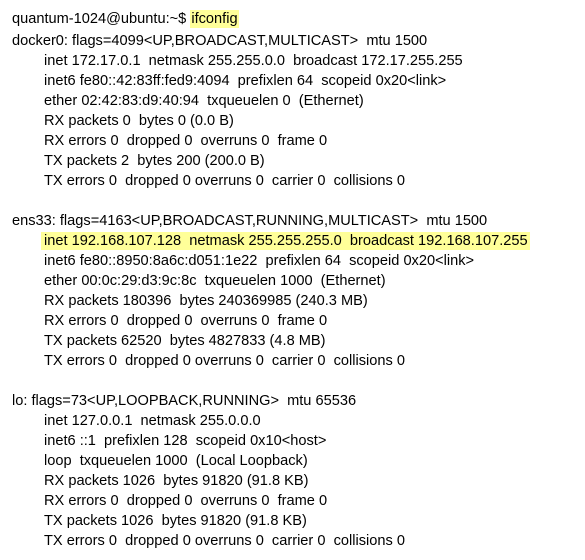 Image resolution: width=585 pixels, height=560 pixels. I want to click on docker0-tx-packets: TX packets 2 bytes 200 (200.0 B), so click(154, 161).